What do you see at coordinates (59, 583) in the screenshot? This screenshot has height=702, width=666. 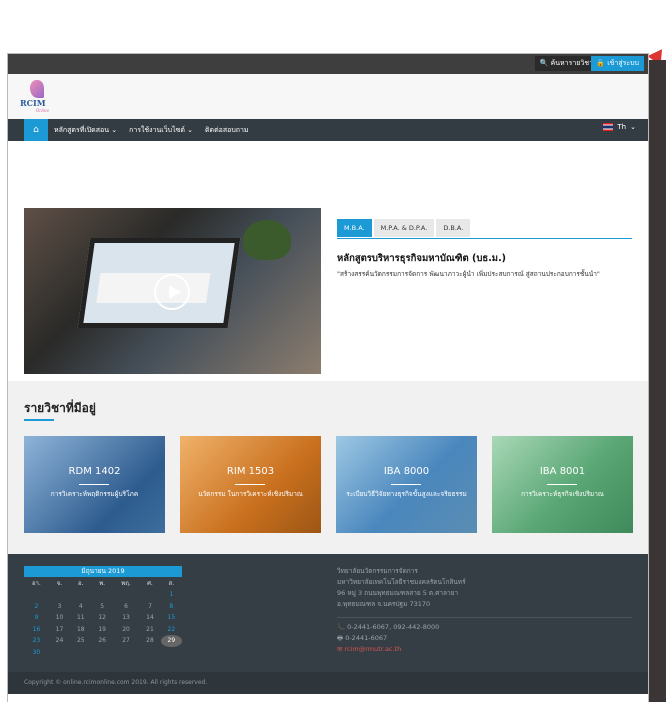 I see `calendar-day-header: จ.` at bounding box center [59, 583].